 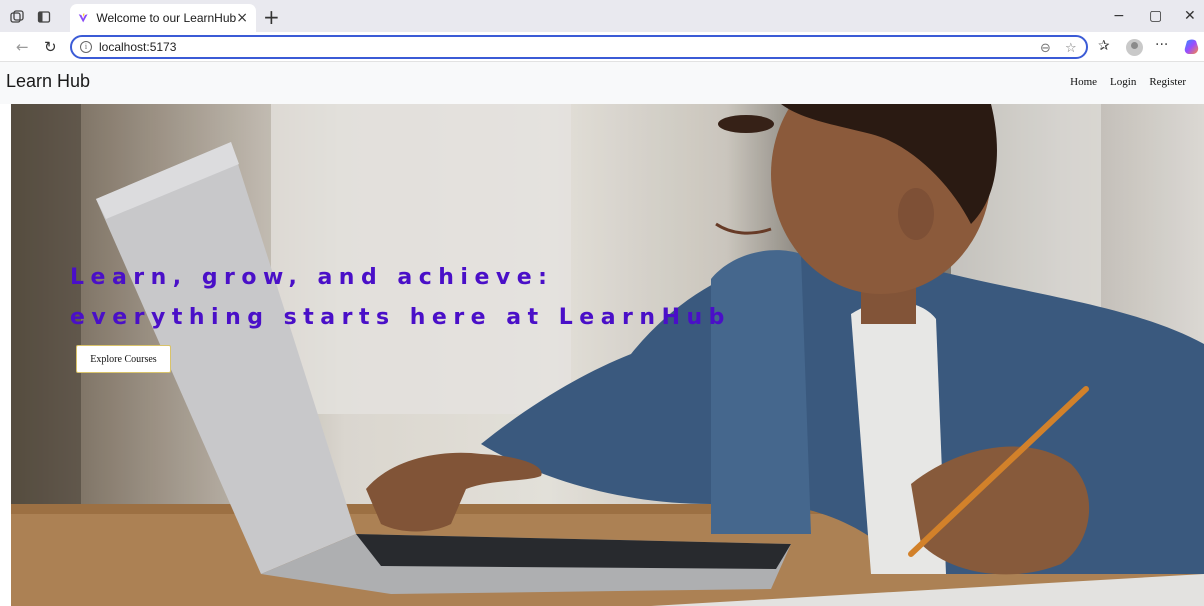 I want to click on restore-icon: ▢, so click(x=1155, y=16).